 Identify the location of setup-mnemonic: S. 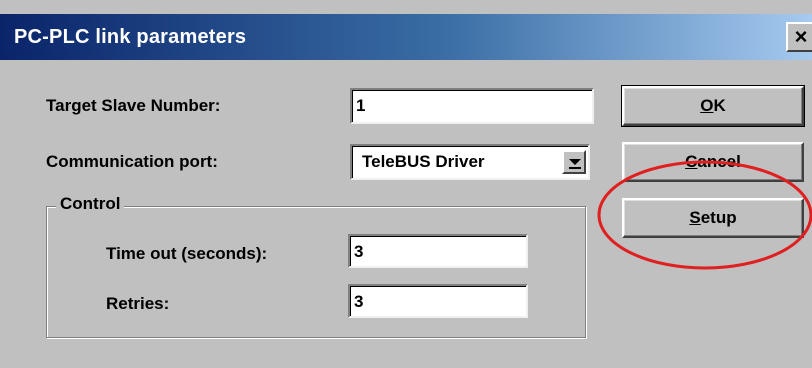
(695, 217).